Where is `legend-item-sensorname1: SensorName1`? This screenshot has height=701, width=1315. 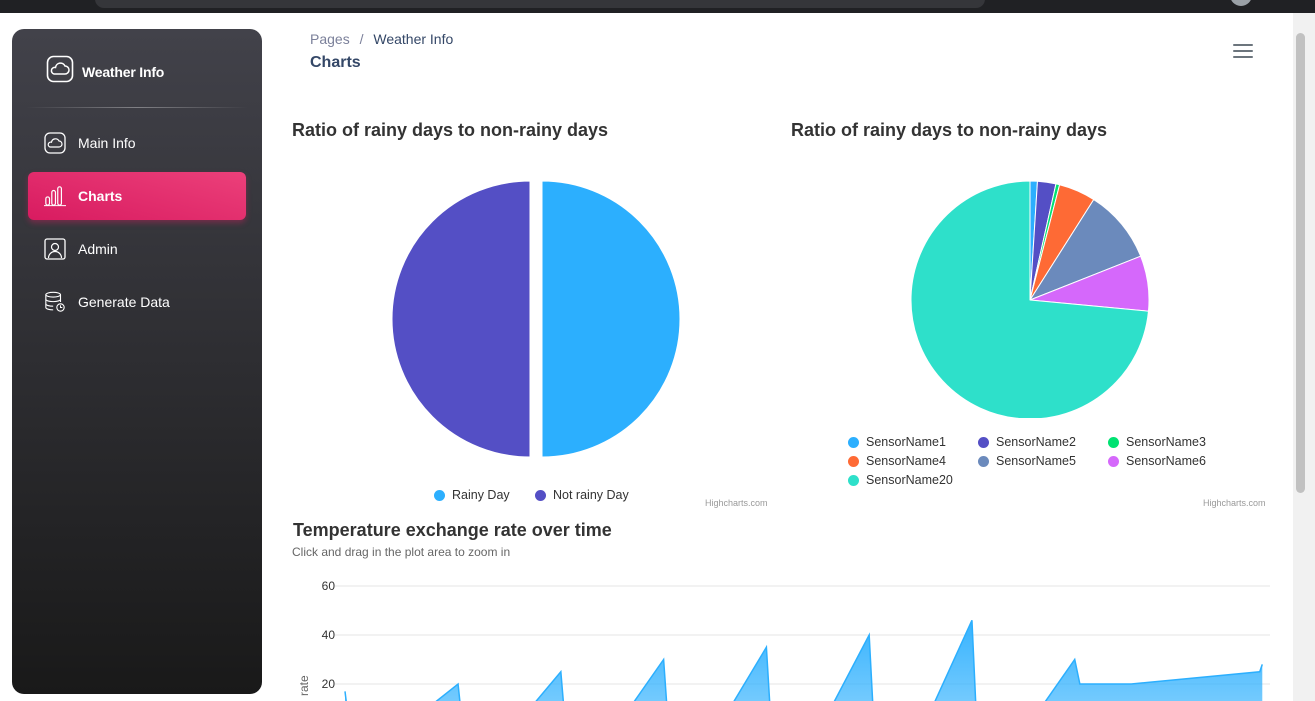 legend-item-sensorname1: SensorName1 is located at coordinates (897, 442).